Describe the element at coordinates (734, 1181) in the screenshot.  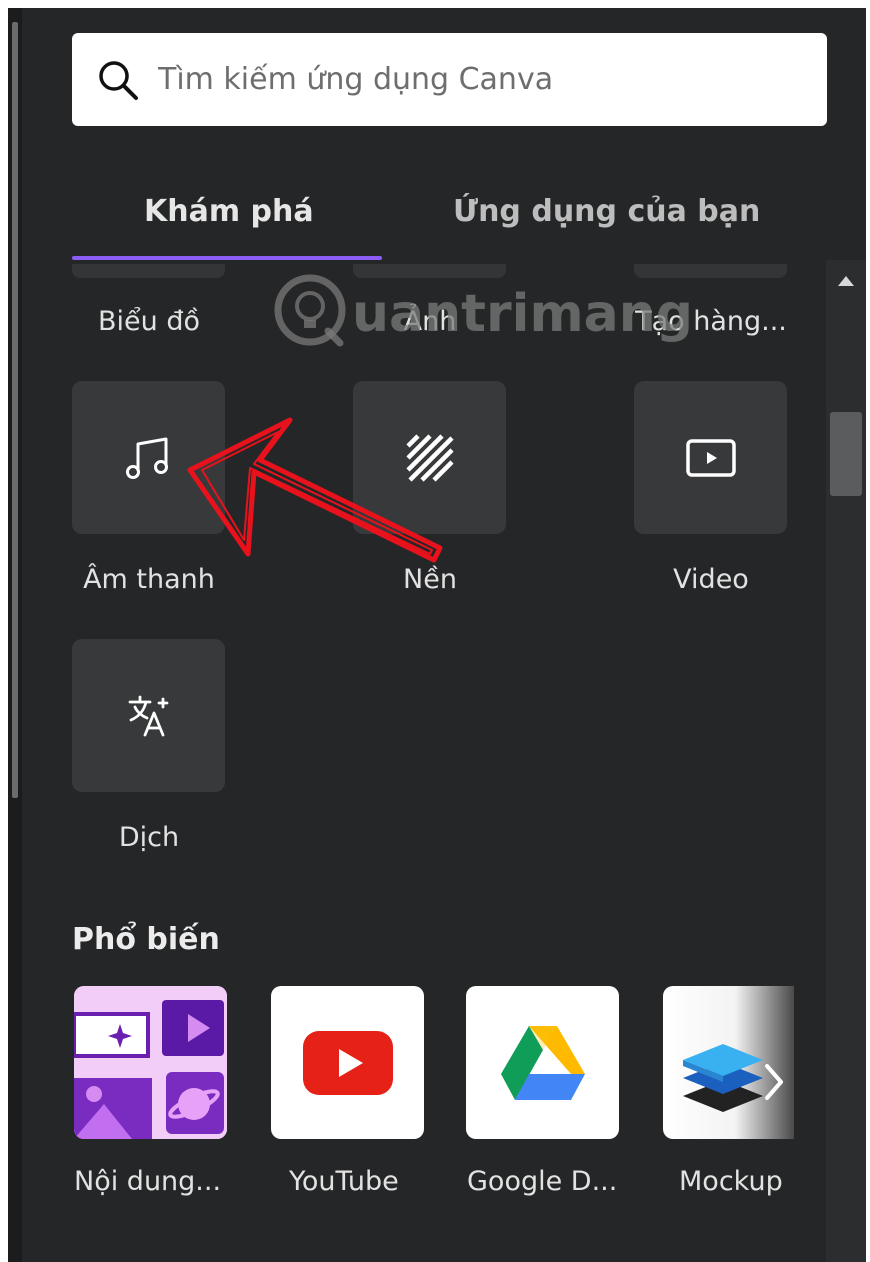
I see `mockup-label: Mockup` at that location.